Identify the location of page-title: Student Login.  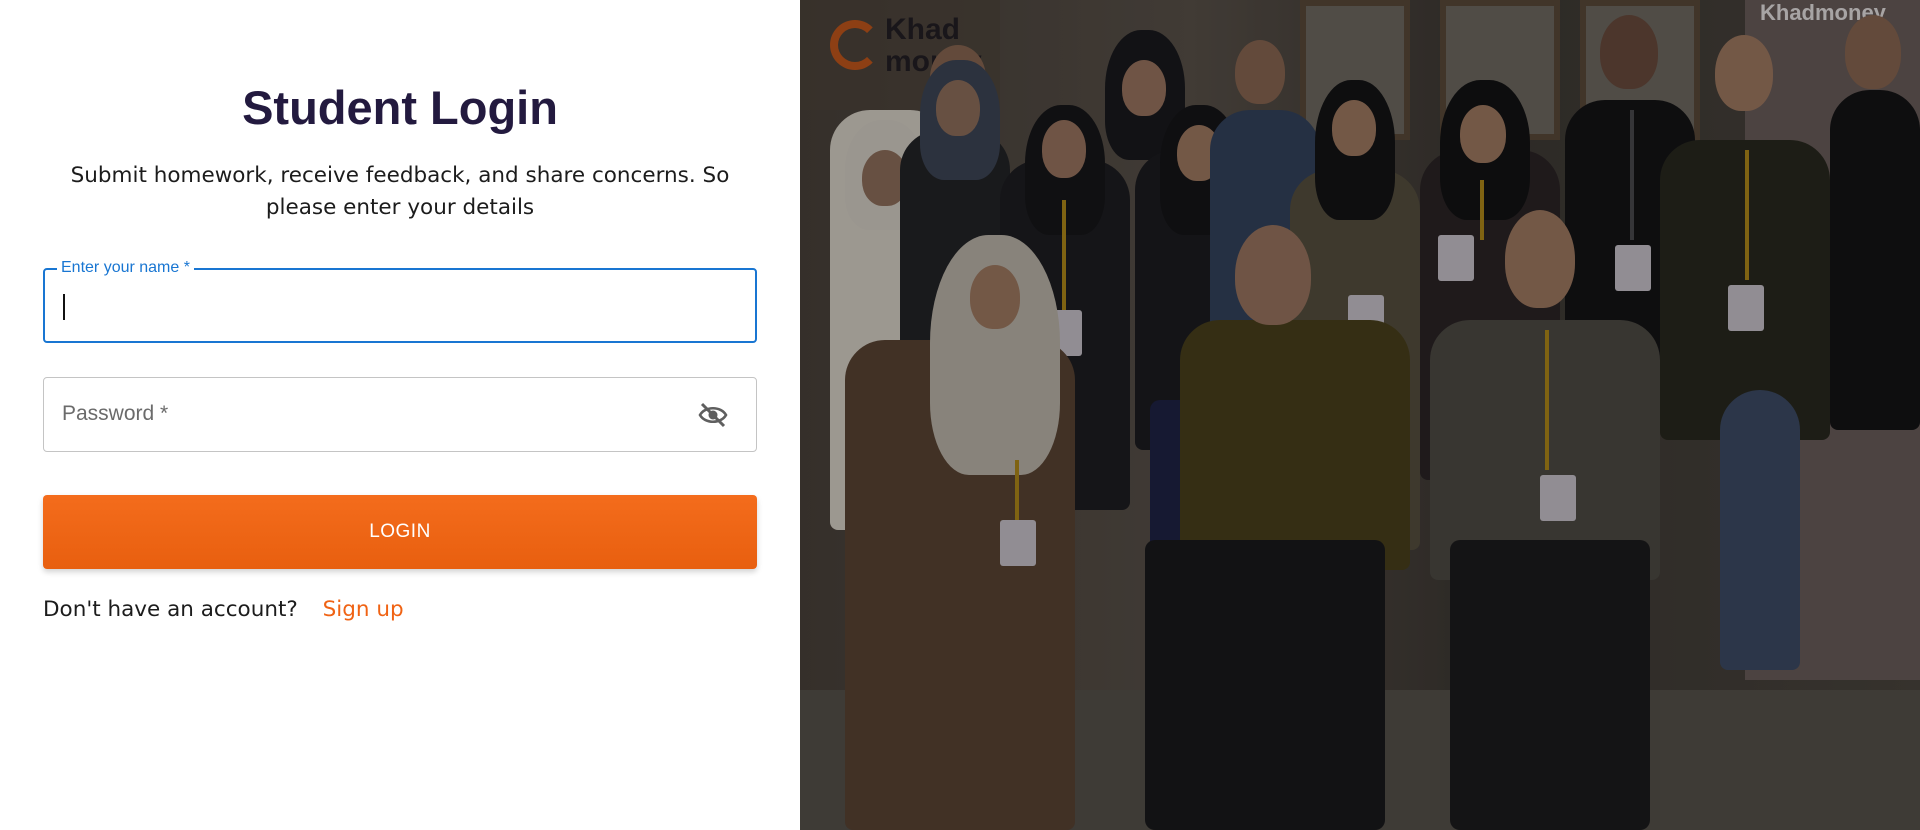
(400, 107).